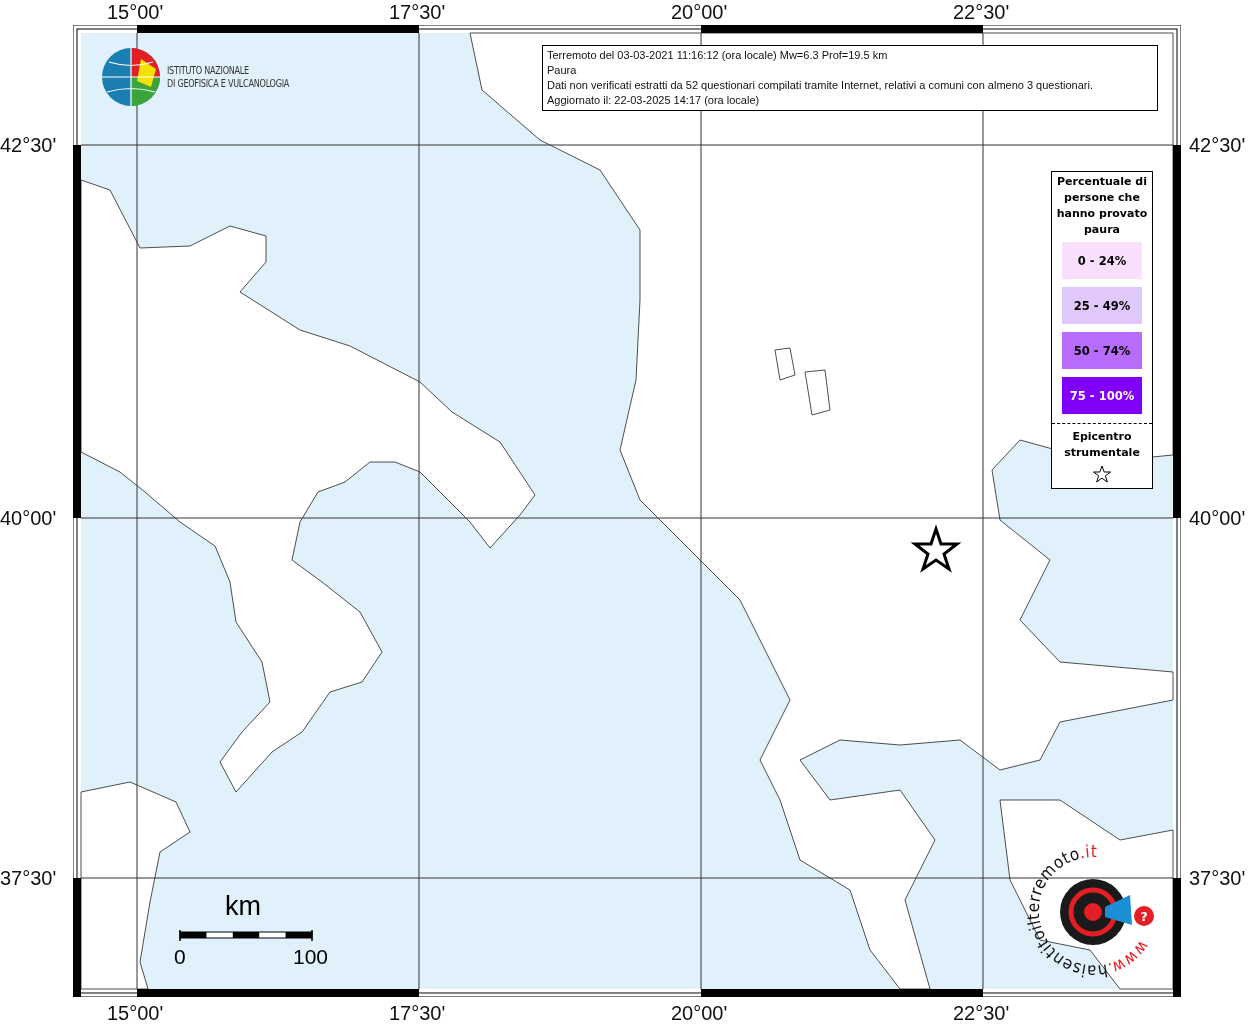 This screenshot has height=1024, width=1254. What do you see at coordinates (936, 548) in the screenshot?
I see `epicenter-star-icon` at bounding box center [936, 548].